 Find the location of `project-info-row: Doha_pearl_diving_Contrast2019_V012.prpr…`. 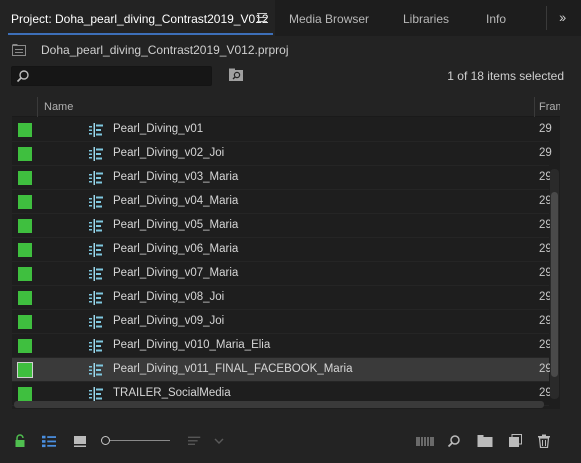

project-info-row: Doha_pearl_diving_Contrast2019_V012.prpr… is located at coordinates (290, 50).